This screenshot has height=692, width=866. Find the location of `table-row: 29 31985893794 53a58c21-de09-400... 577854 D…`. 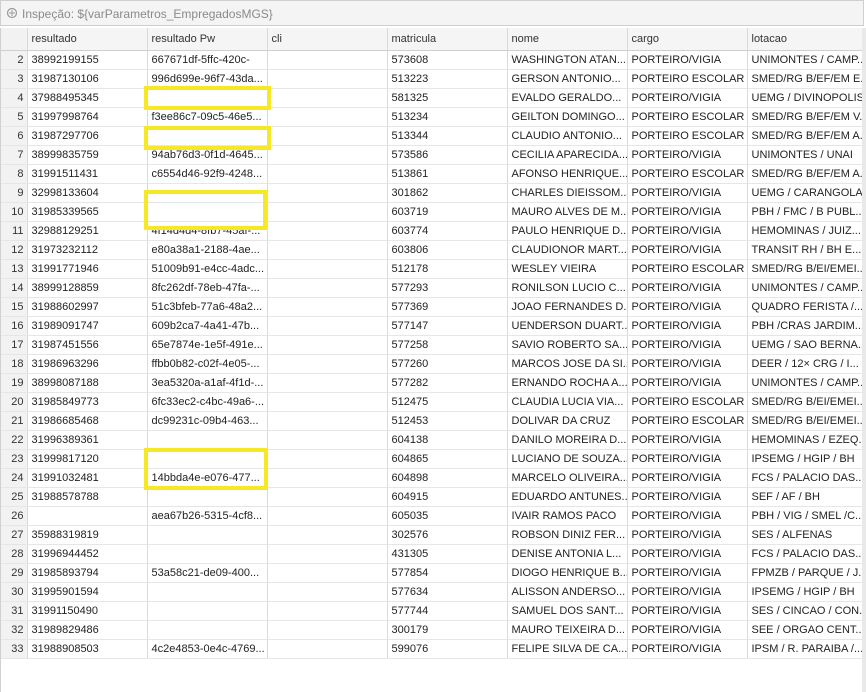

table-row: 29 31985893794 53a58c21-de09-400... 577854 D… is located at coordinates (433, 573).